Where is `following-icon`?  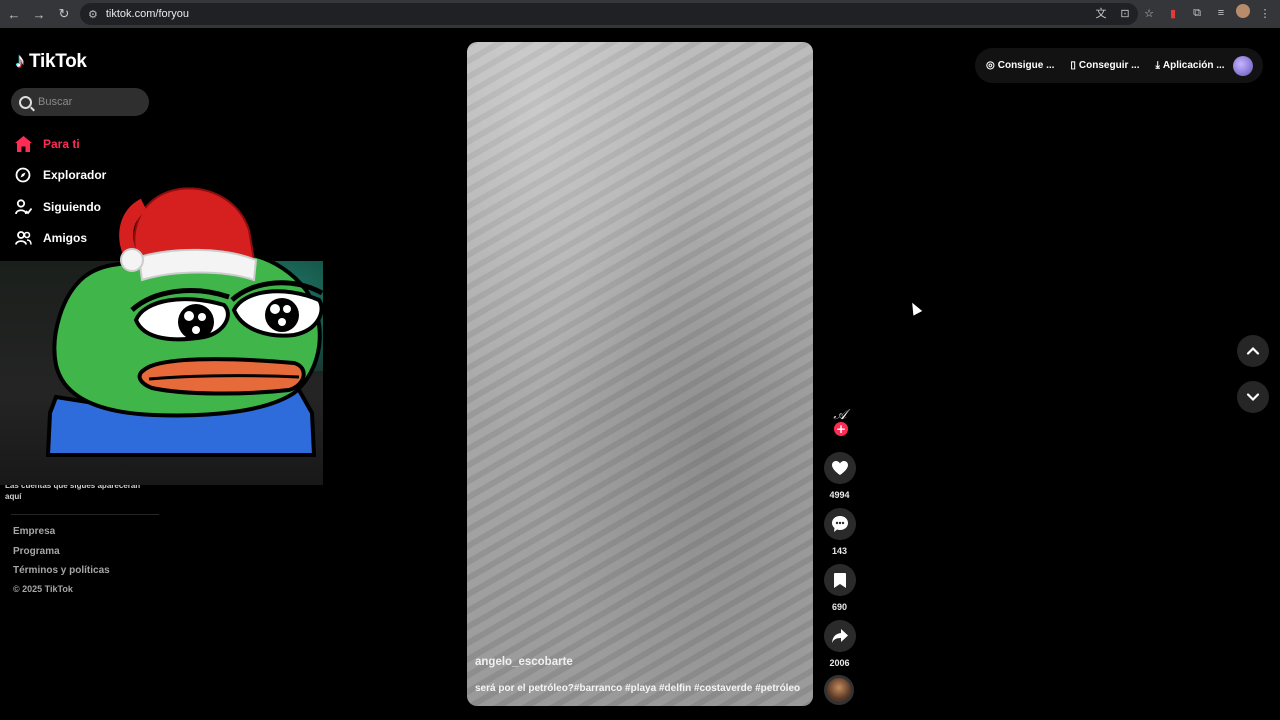
following-icon is located at coordinates (23, 207).